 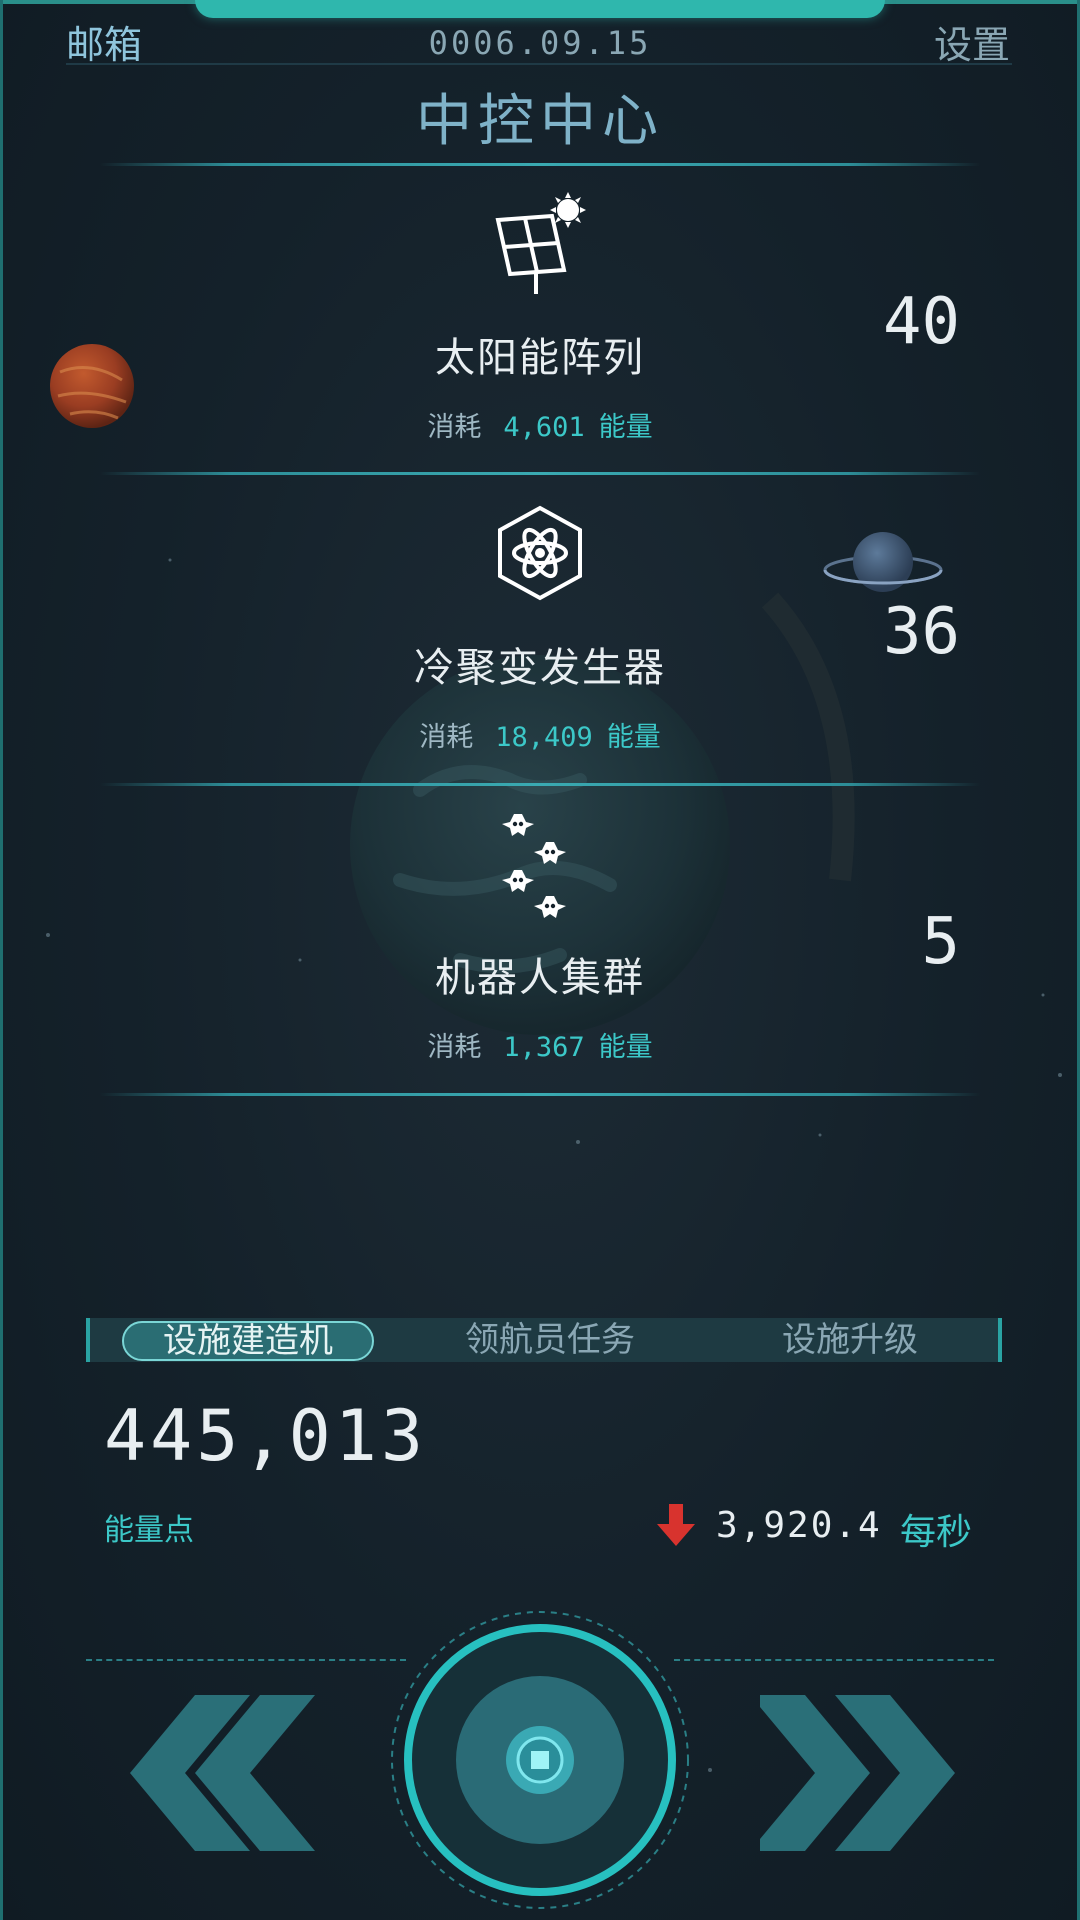 I want to click on settings-button: 设置, so click(x=972, y=41).